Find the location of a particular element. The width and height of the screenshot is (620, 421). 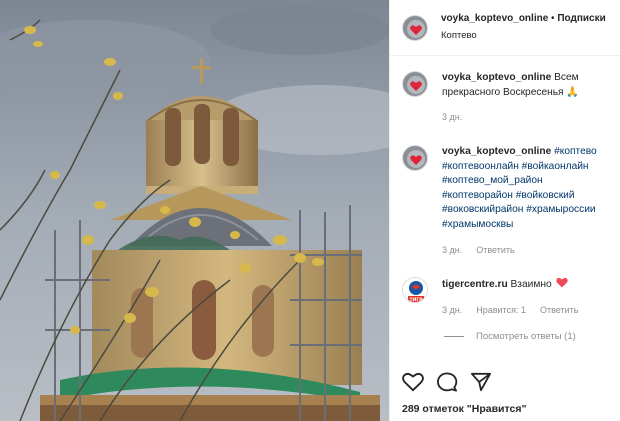

post-location: Коптево is located at coordinates (523, 36).